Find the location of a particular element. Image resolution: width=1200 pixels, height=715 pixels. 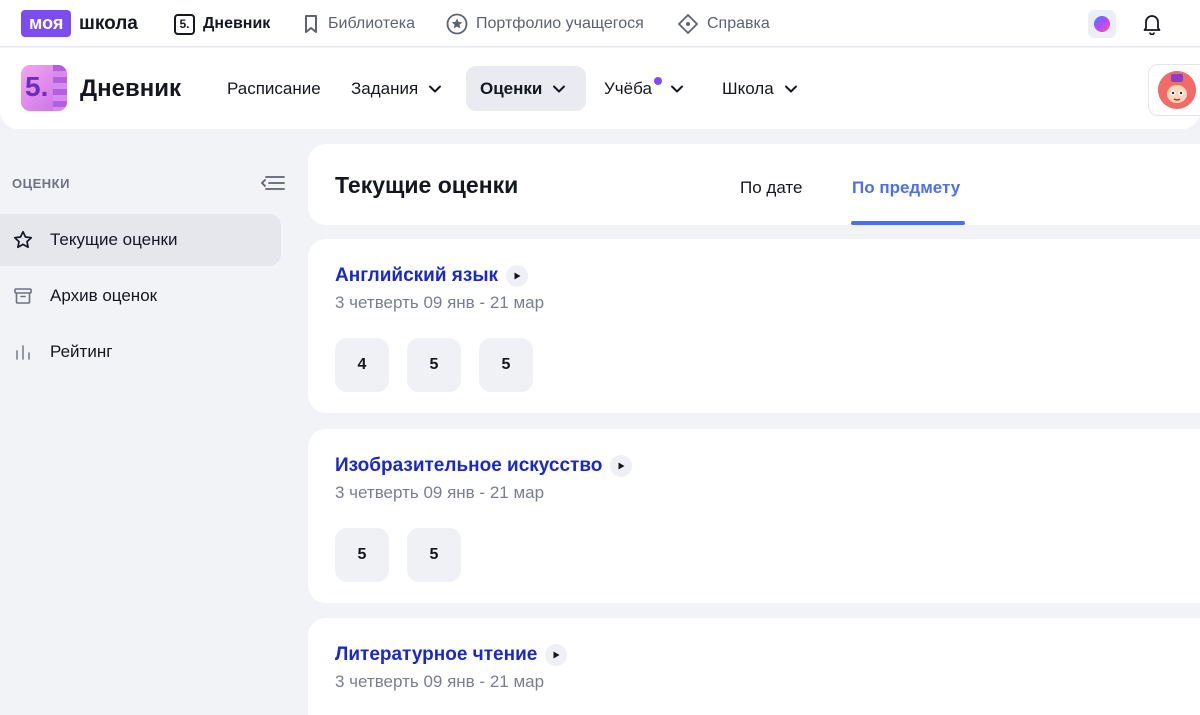

star-icon is located at coordinates (23, 240).